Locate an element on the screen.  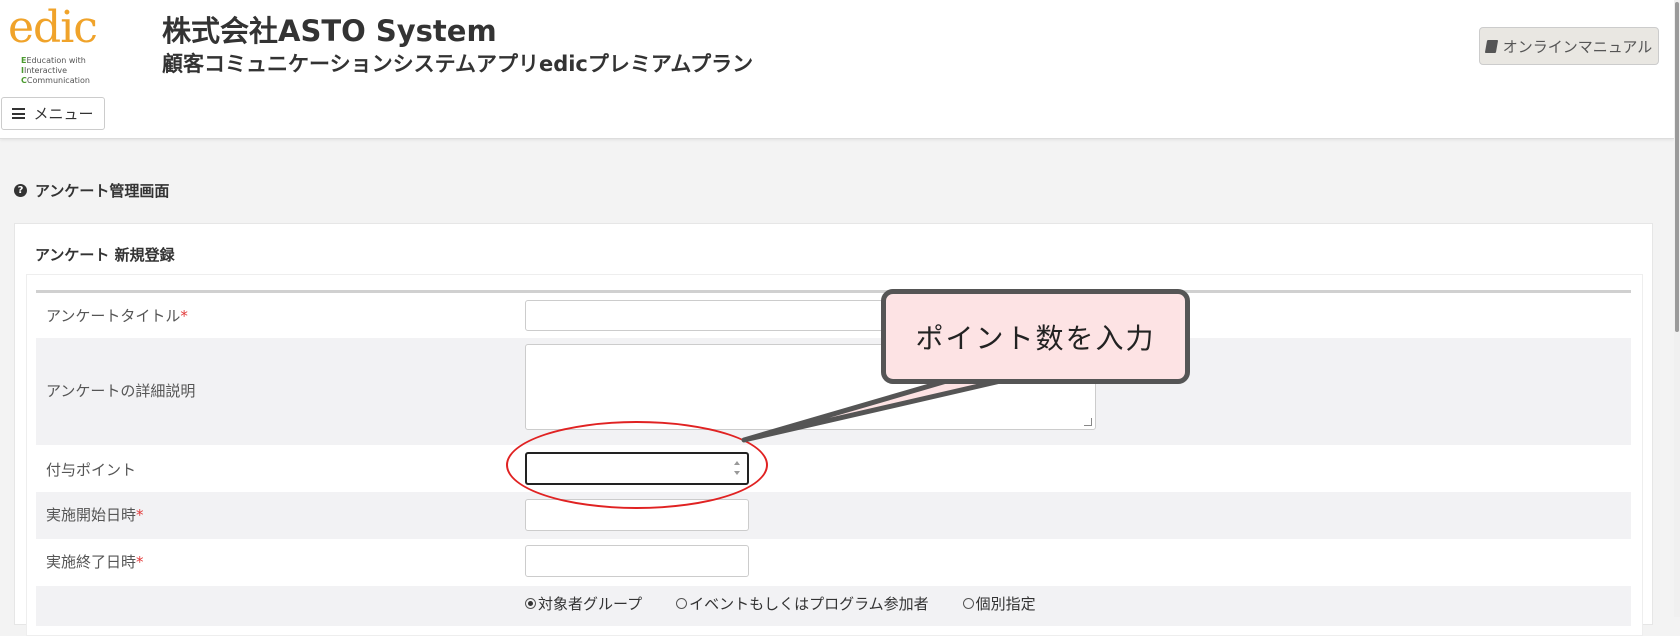
page-scrollbar is located at coordinates (1677, 308).